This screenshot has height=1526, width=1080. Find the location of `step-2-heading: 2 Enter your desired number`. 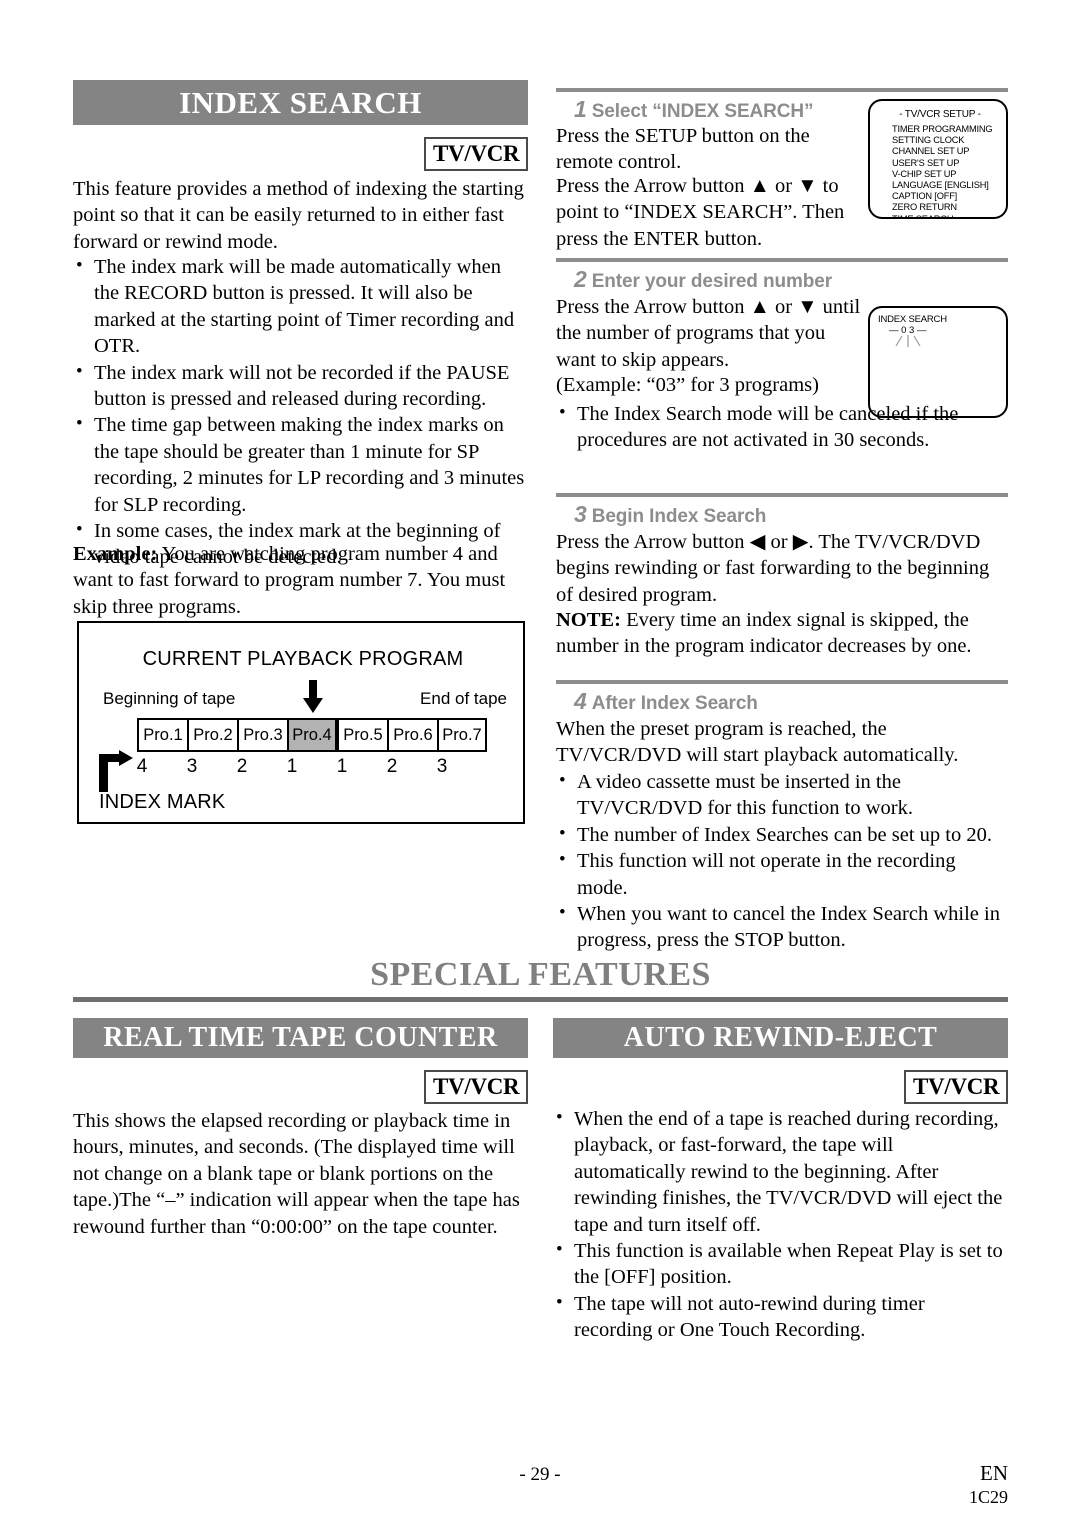

step-2-heading: 2 Enter your desired number is located at coordinates (694, 279).